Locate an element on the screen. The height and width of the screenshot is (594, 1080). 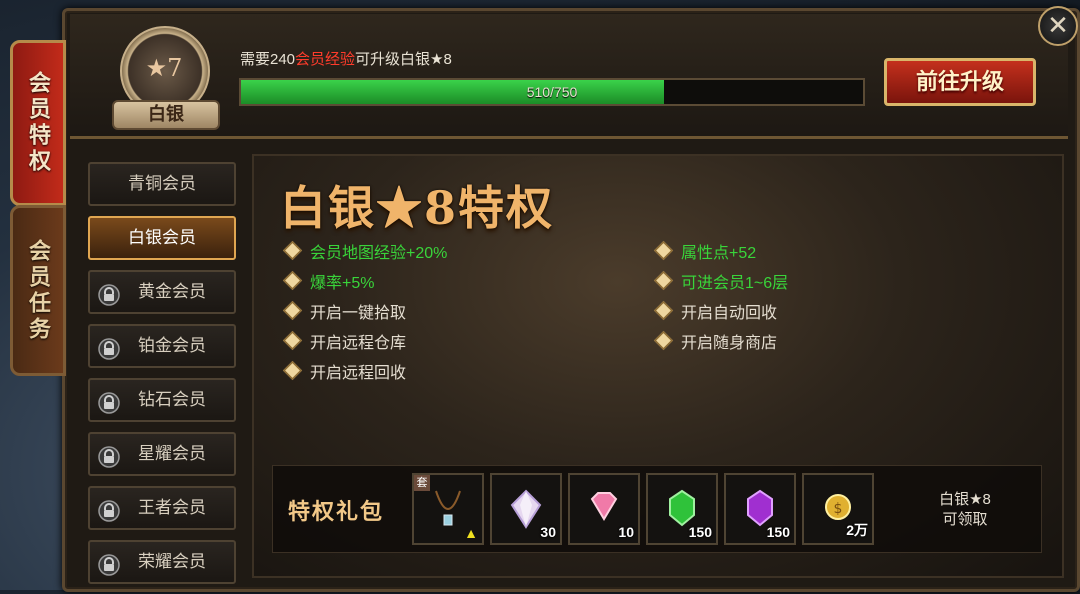
upgrade-highlight: 会员经验 is located at coordinates (325, 59).